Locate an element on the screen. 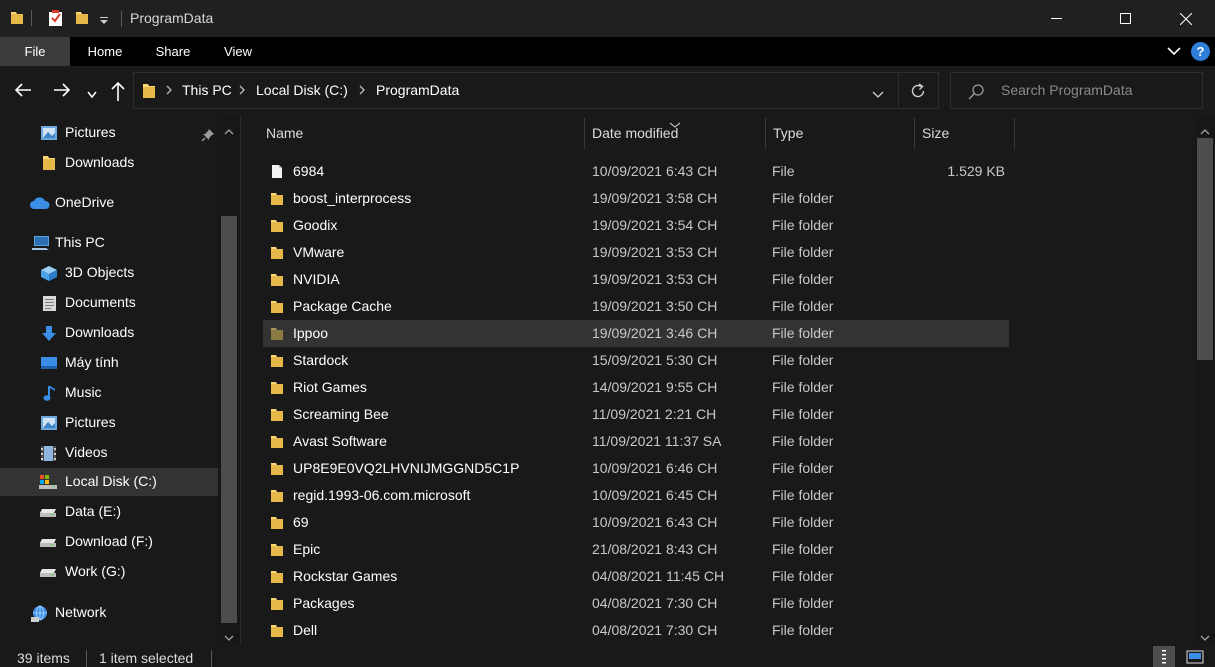  large-icons-view-icon is located at coordinates (1195, 657).